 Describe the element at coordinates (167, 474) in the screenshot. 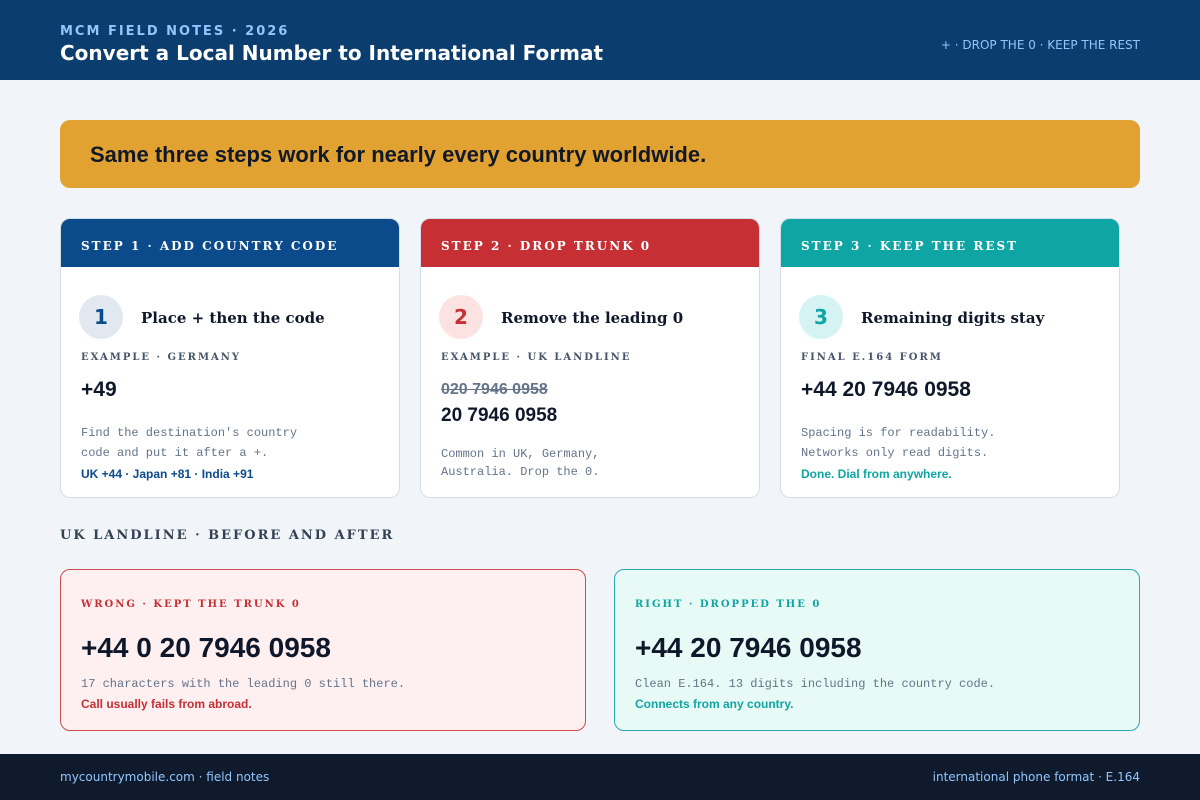

I see `step-1-note: UK +44 · Japan +81 · India +91` at that location.